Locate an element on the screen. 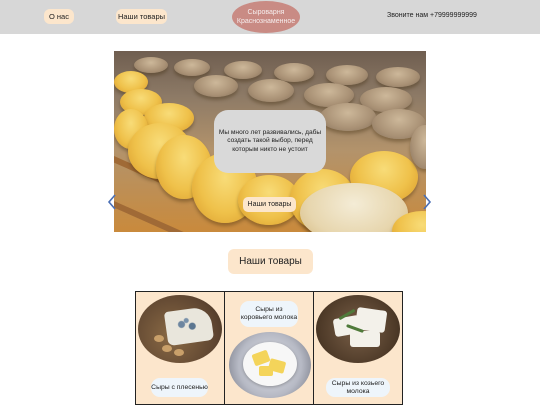 Image resolution: width=540 pixels, height=405 pixels. chevron-right-icon is located at coordinates (427, 202).